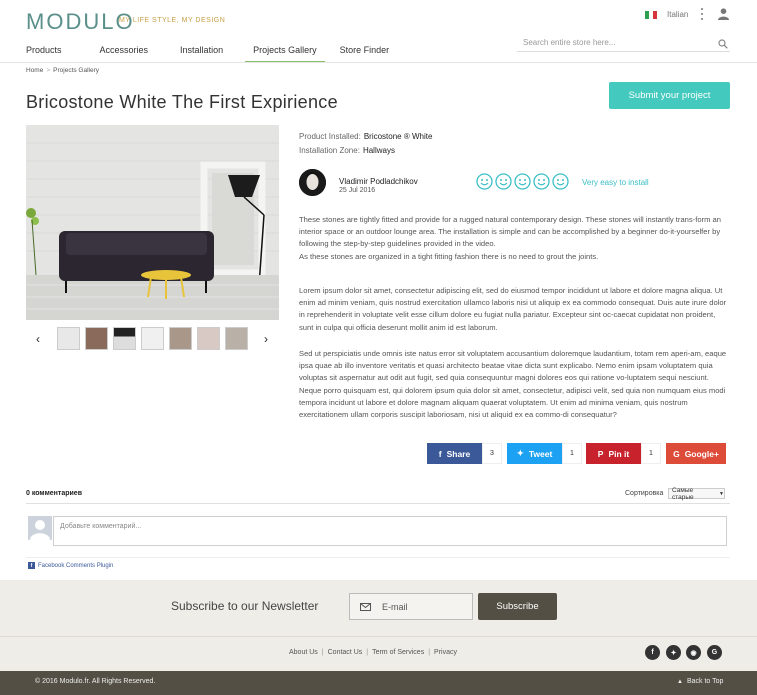  I want to click on google-share-button: G Google+, so click(696, 453).